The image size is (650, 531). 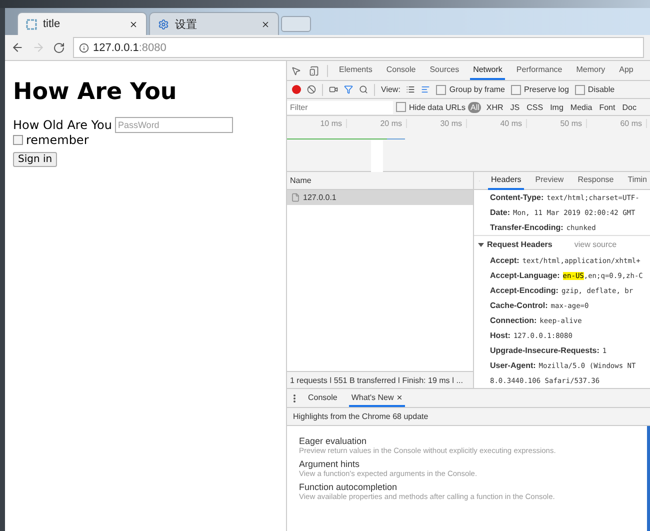 I want to click on type-filter-button: All, so click(x=475, y=107).